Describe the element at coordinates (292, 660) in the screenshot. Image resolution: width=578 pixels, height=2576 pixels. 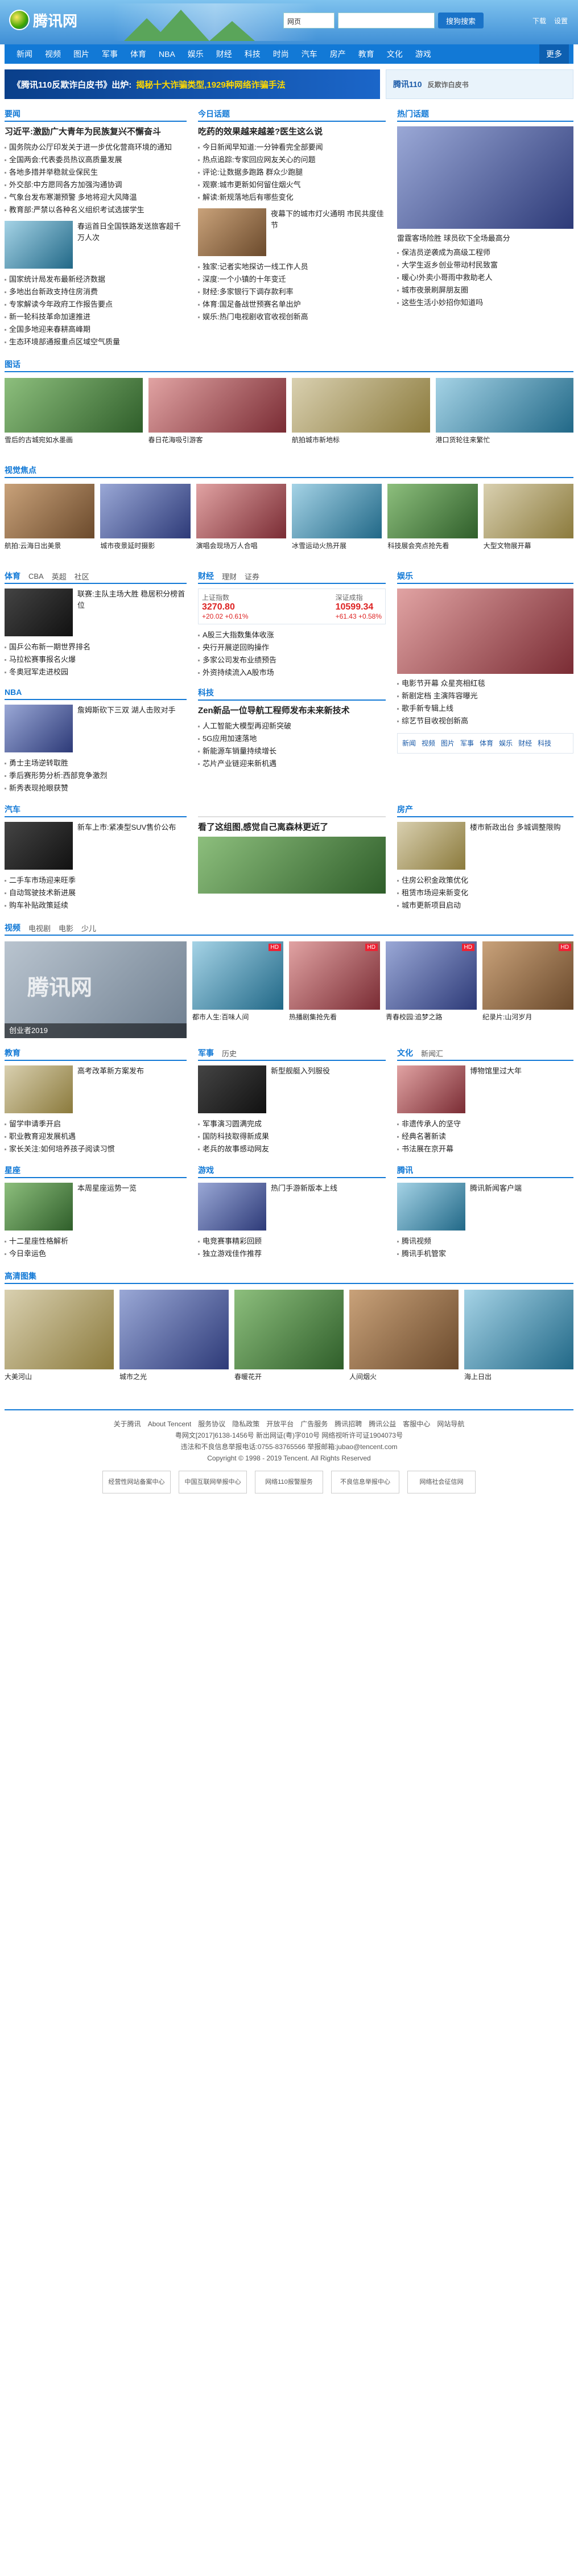
I see `list-item: 多家公司发布业绩预告` at that location.